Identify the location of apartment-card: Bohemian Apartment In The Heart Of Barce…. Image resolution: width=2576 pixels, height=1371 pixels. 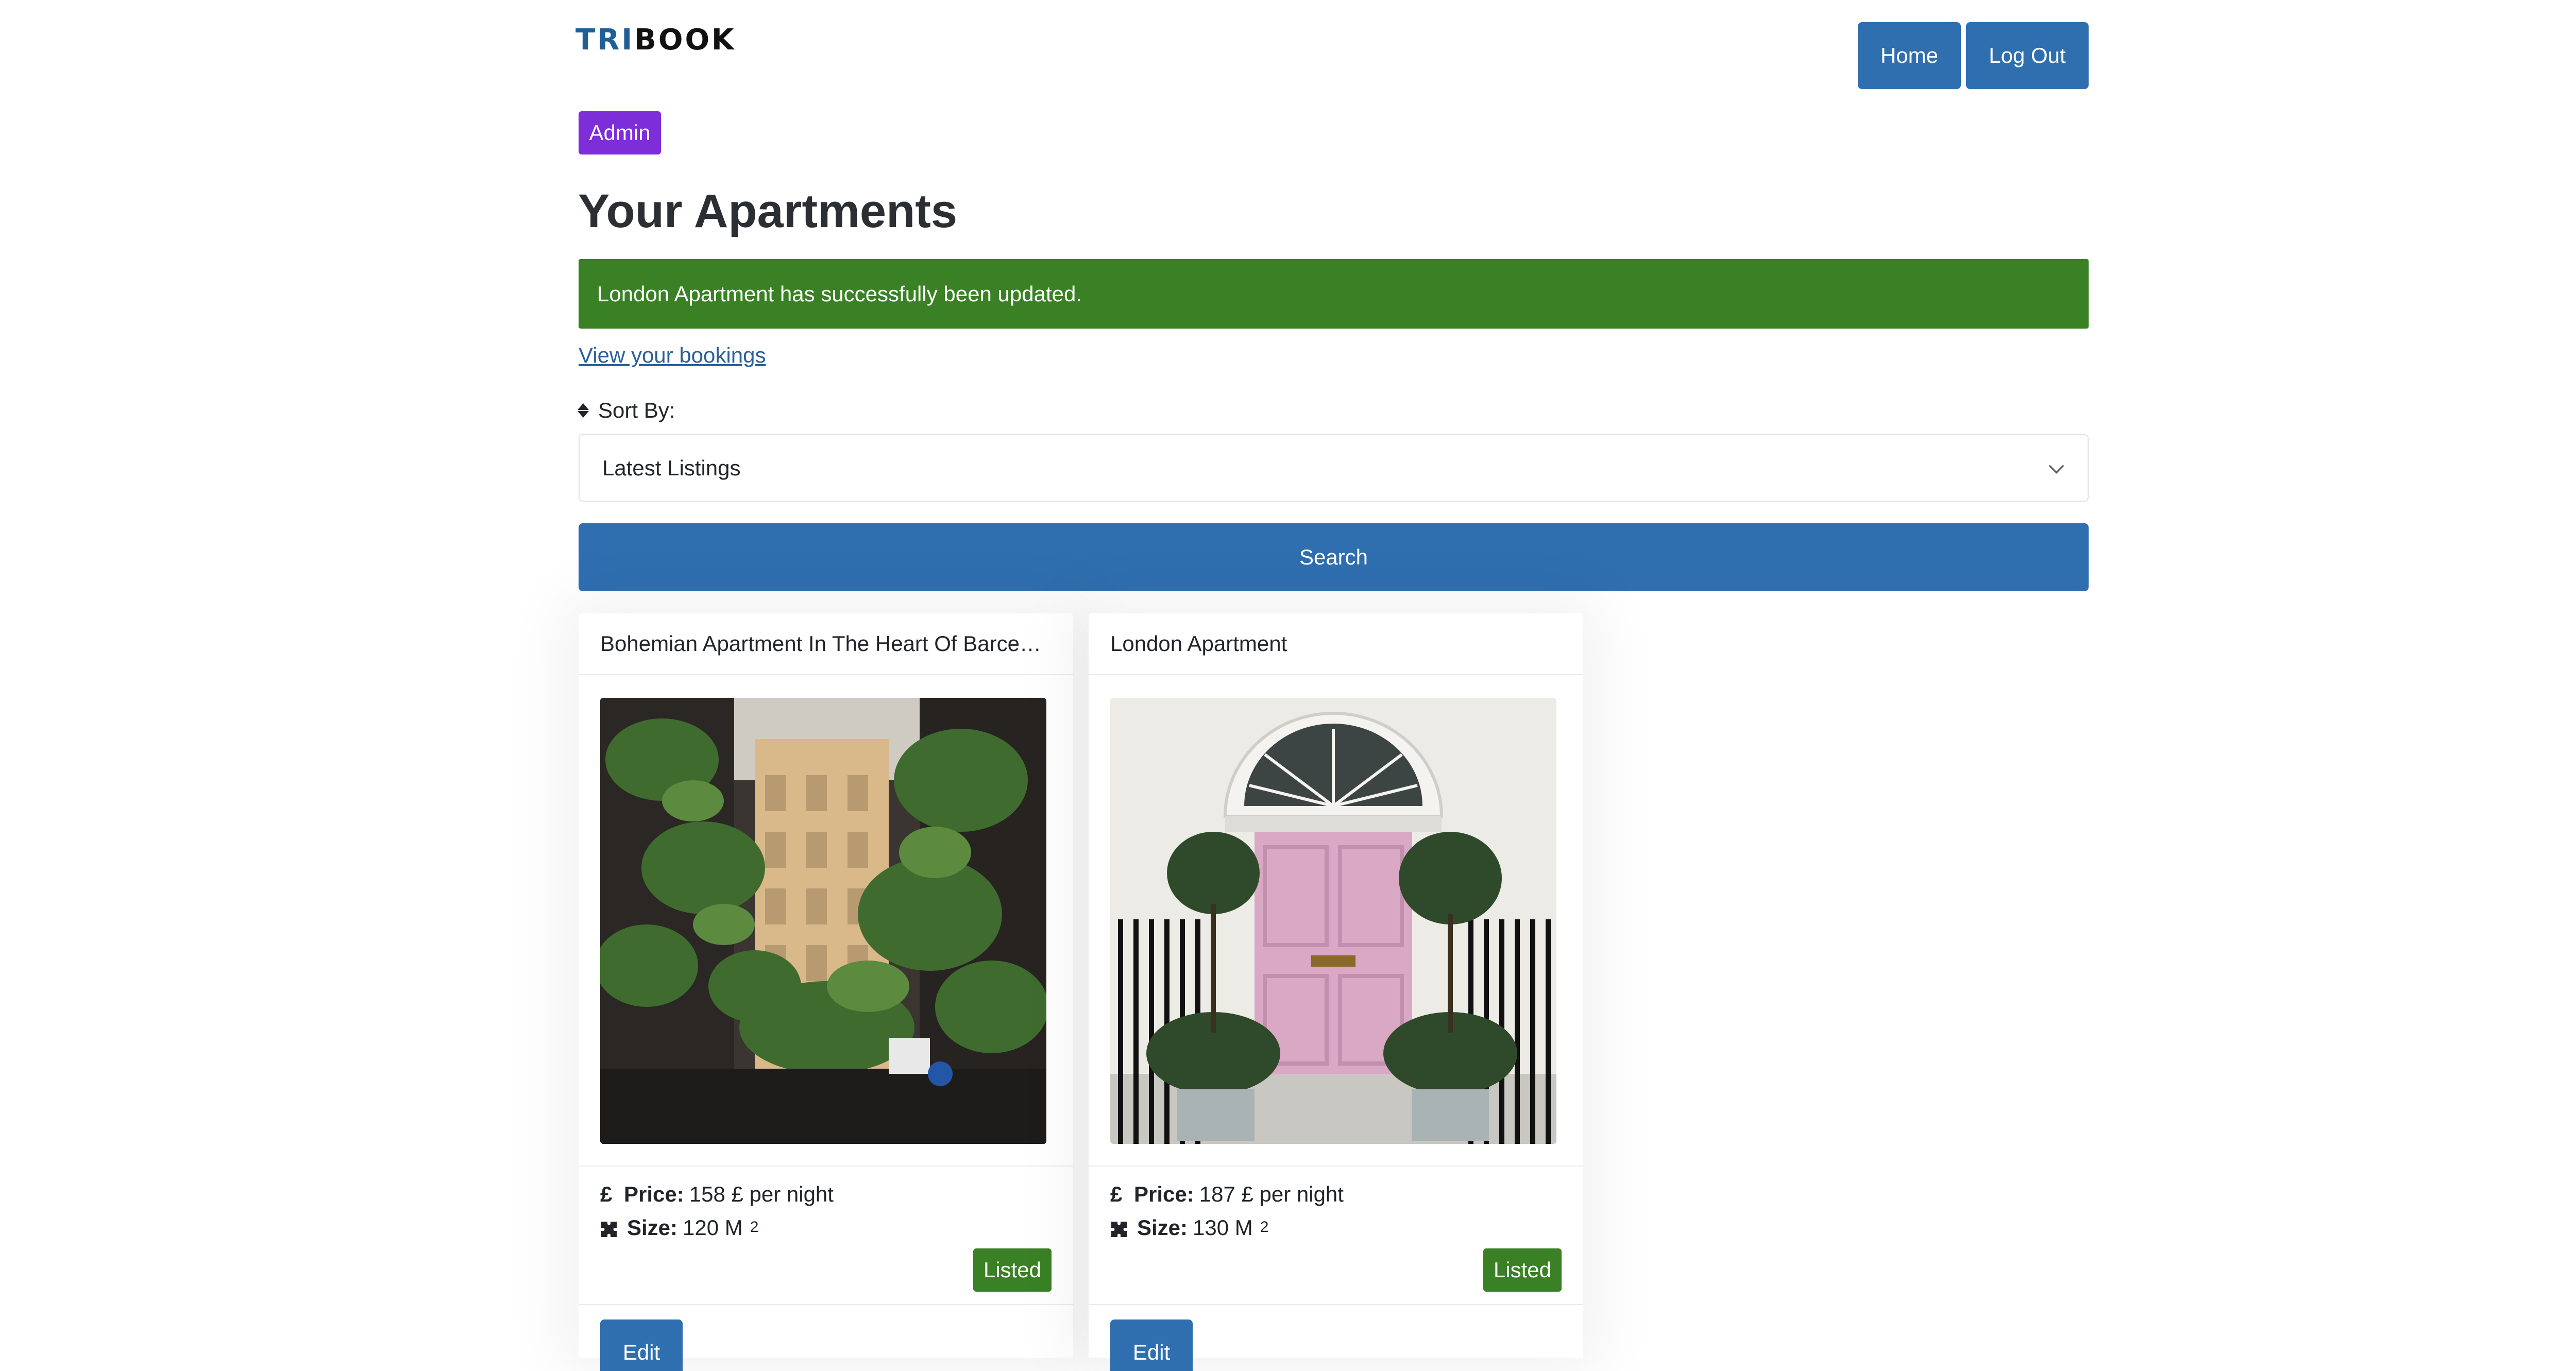
(826, 992).